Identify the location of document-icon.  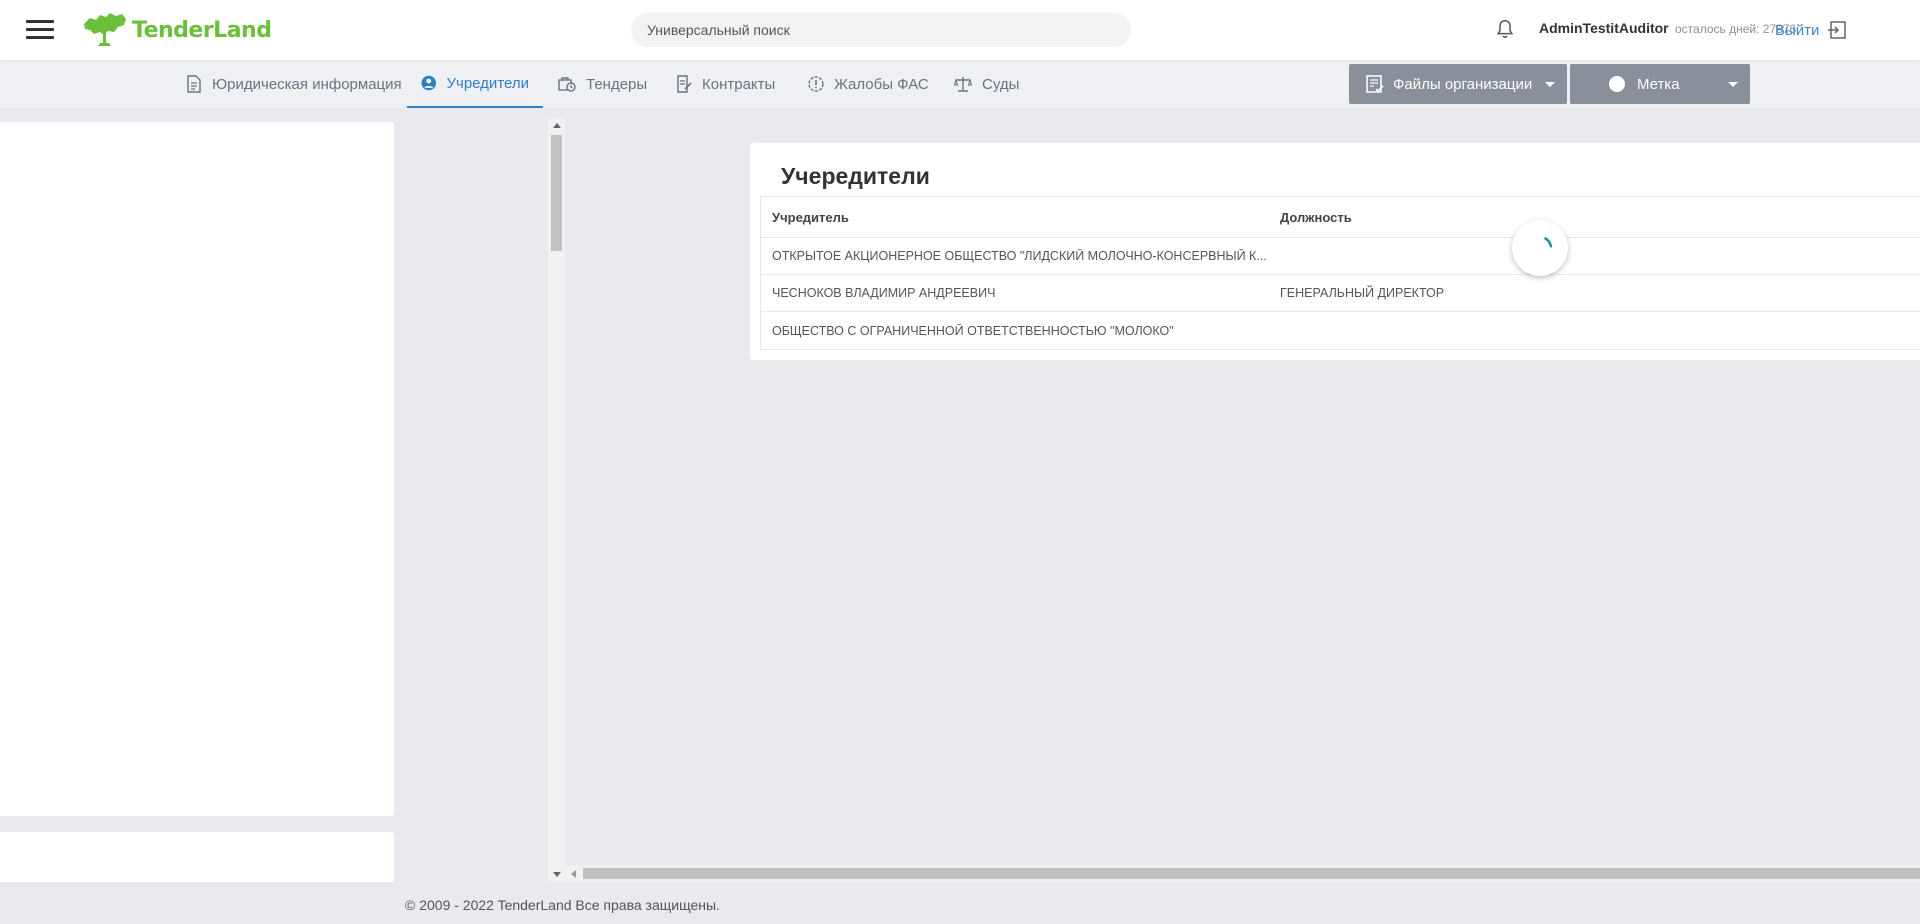
(194, 84).